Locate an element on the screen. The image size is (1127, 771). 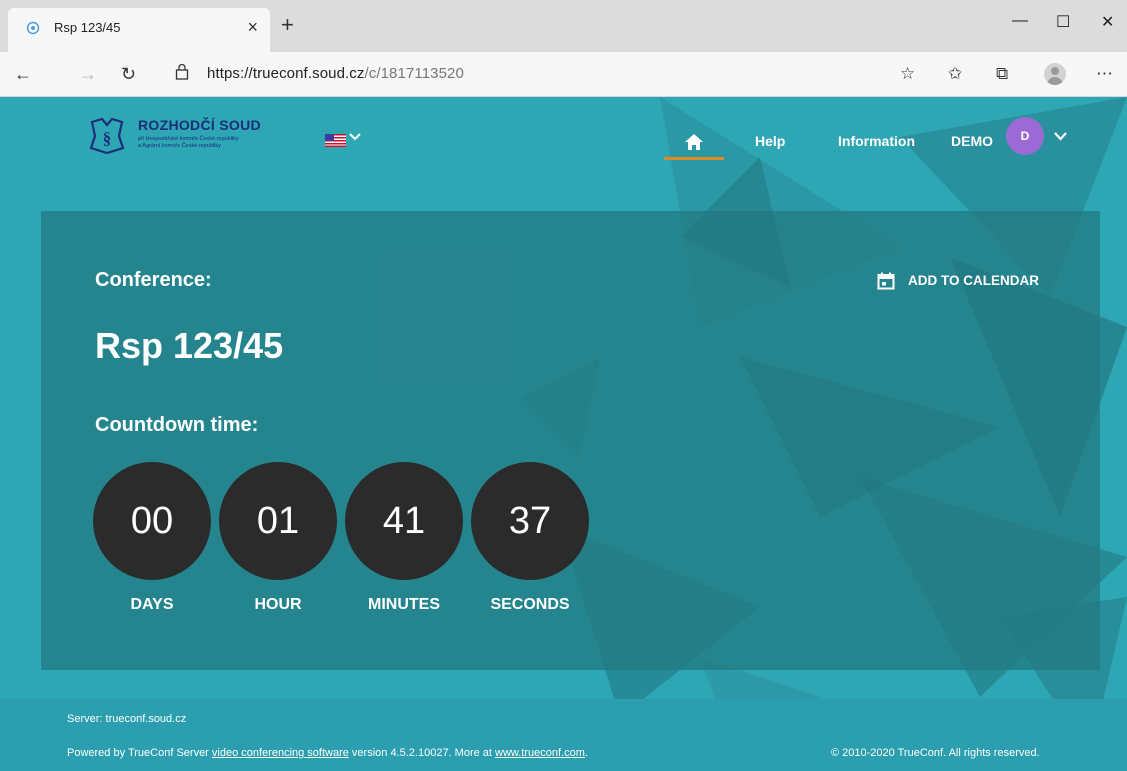
logo-emblem-icon: § is located at coordinates (107, 136).